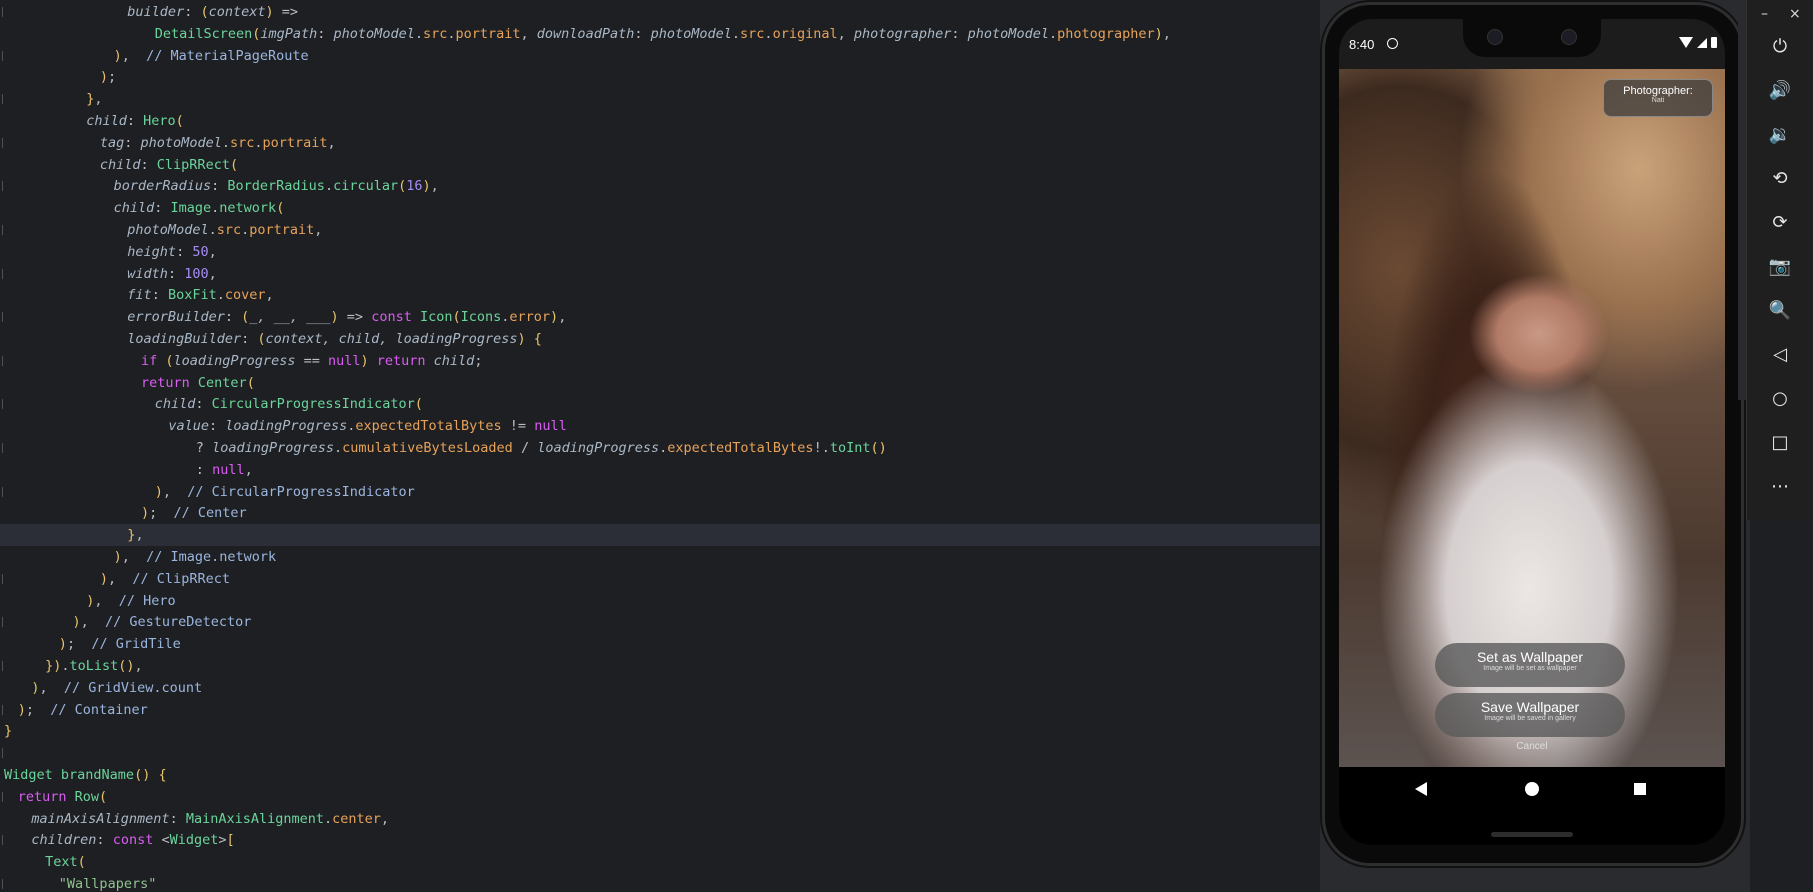 The width and height of the screenshot is (1813, 892). What do you see at coordinates (660, 470) in the screenshot?
I see `code-line: : null,` at bounding box center [660, 470].